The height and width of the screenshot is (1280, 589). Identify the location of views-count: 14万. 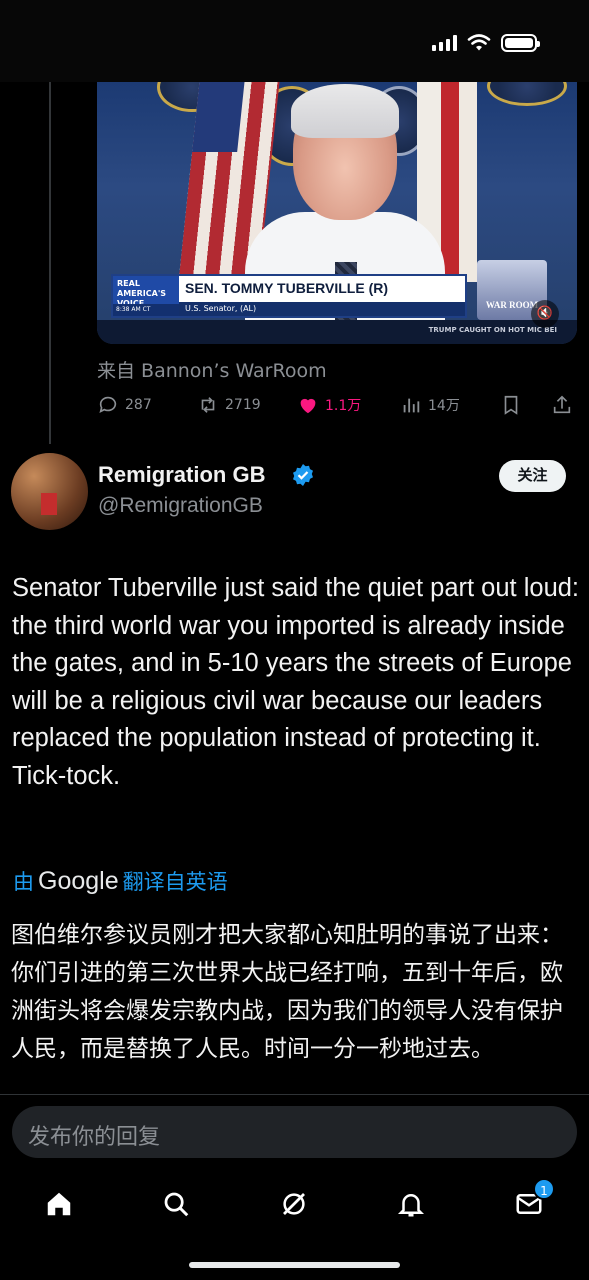
(444, 406).